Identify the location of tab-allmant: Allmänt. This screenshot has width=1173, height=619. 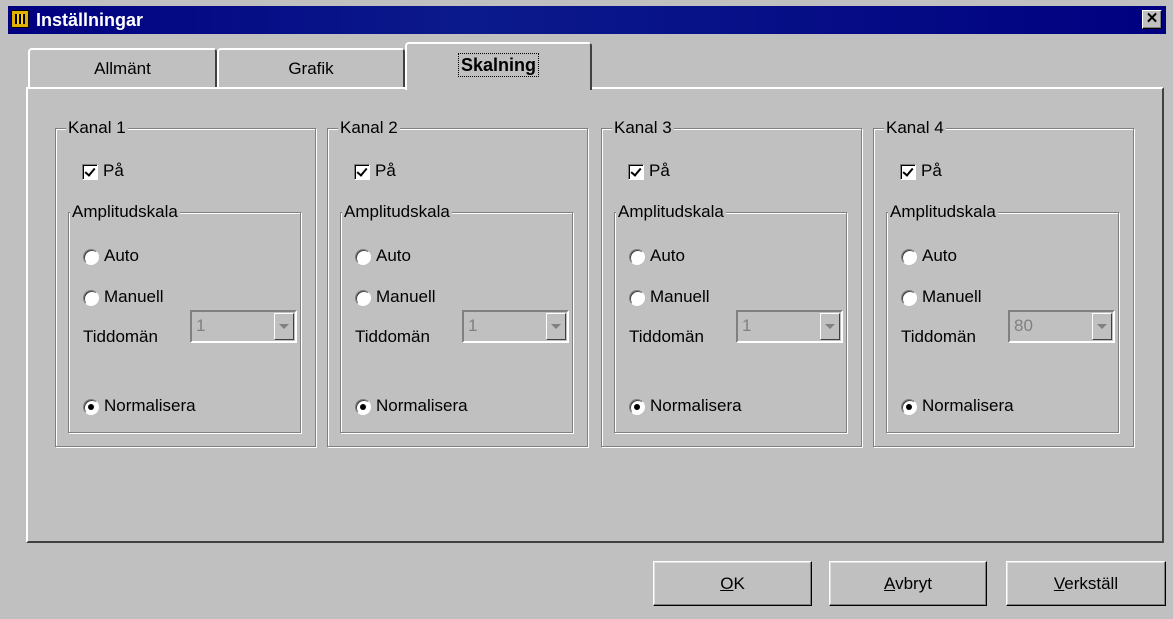
(122, 68).